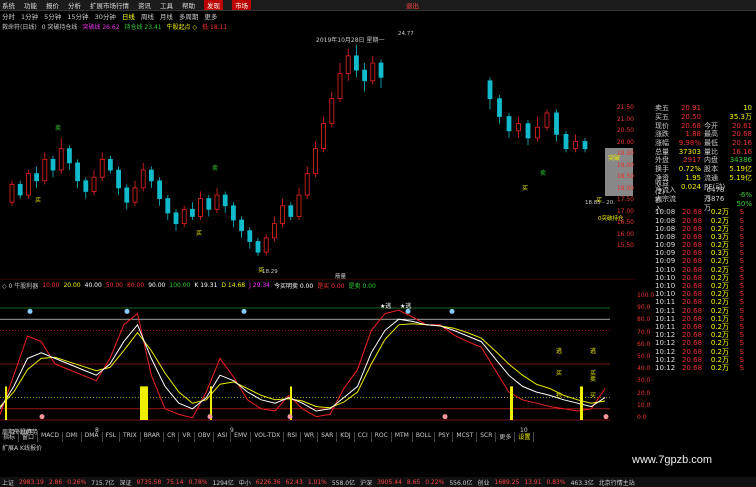 This screenshot has height=487, width=756. Describe the element at coordinates (506, 437) in the screenshot. I see `indicator-tab: 更多` at that location.